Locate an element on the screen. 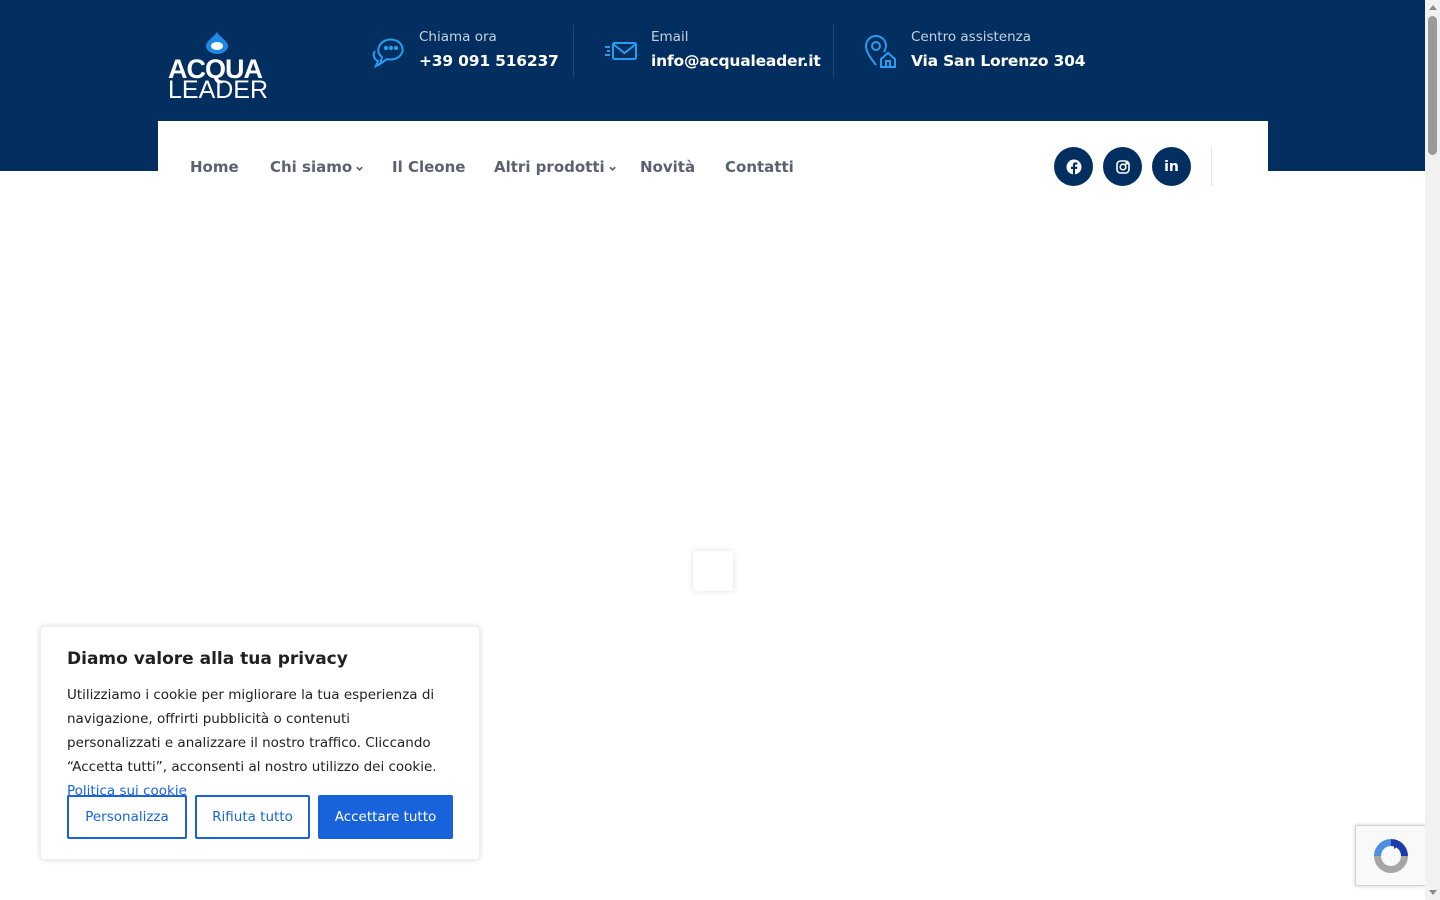  acqua-leader-logo: ACQUA LEADER is located at coordinates (218, 68).